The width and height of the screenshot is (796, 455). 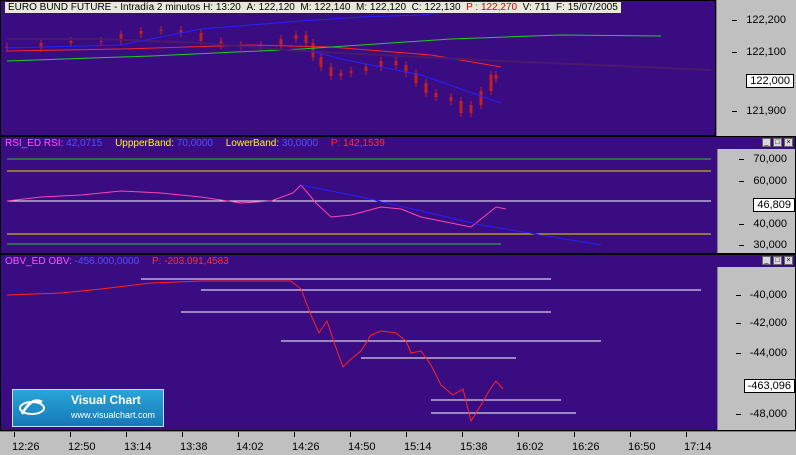 I want to click on interval-label: Intradía 2 minutos, so click(x=160, y=7).